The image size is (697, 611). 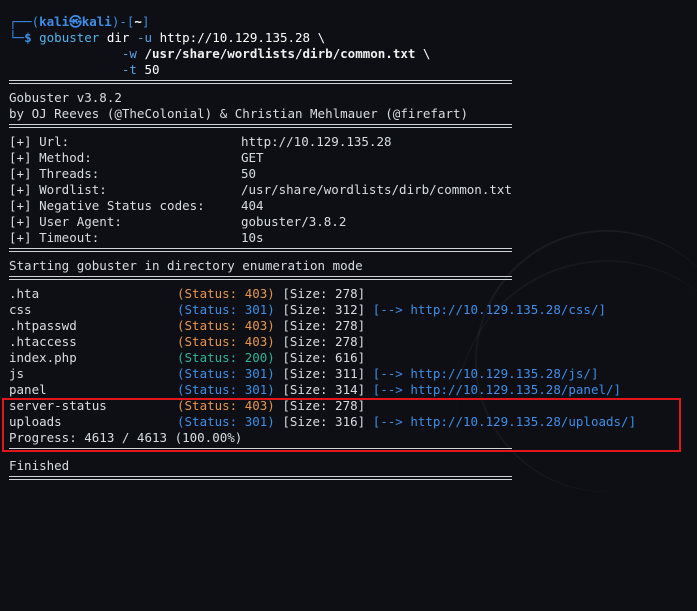 What do you see at coordinates (226, 357) in the screenshot?
I see `result-status: (Status: 200)` at bounding box center [226, 357].